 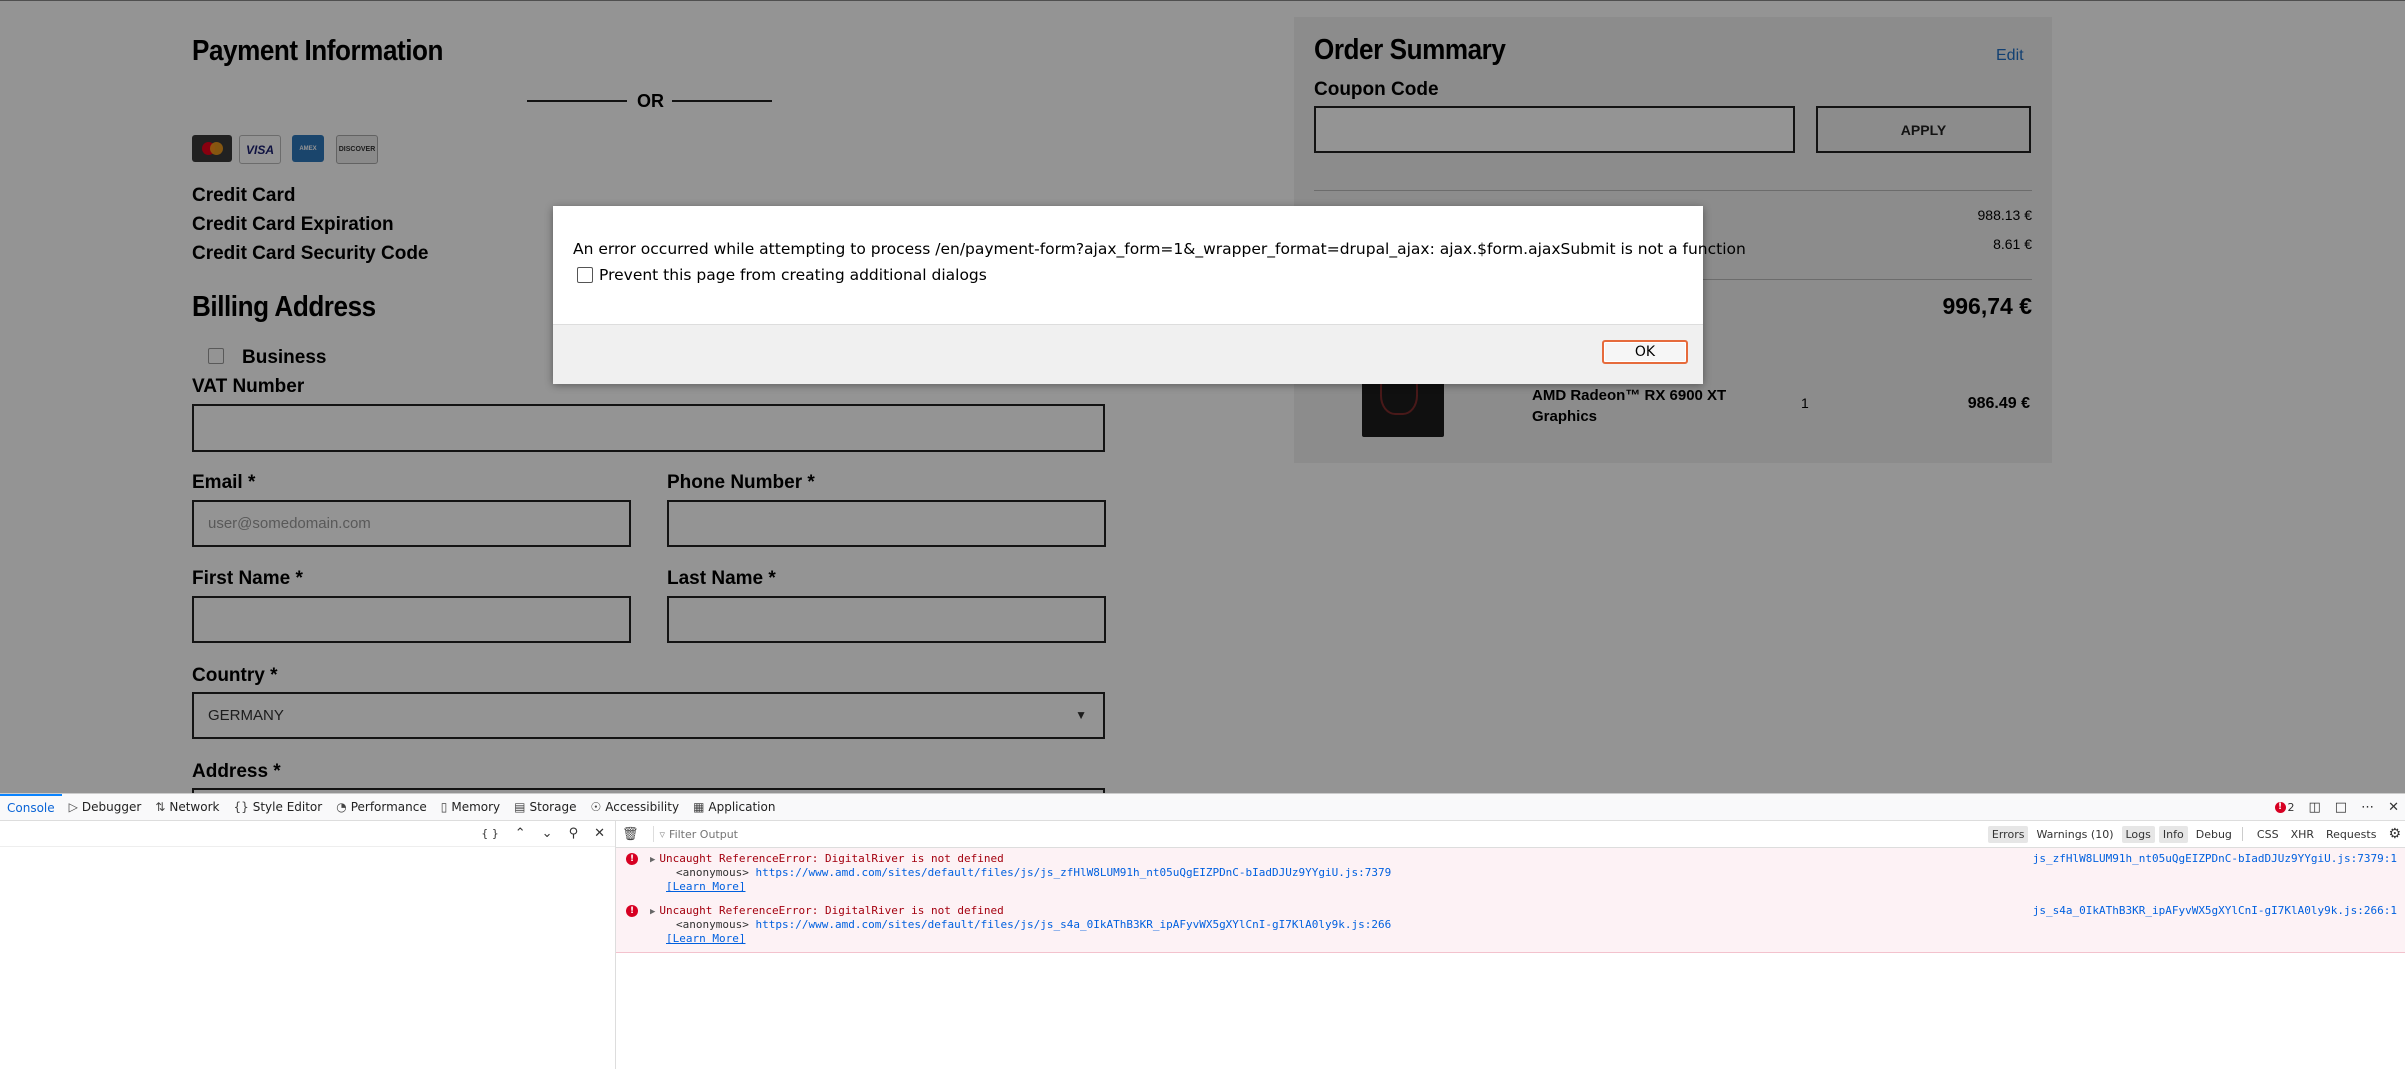 What do you see at coordinates (241, 807) in the screenshot?
I see `braces-icon: {}` at bounding box center [241, 807].